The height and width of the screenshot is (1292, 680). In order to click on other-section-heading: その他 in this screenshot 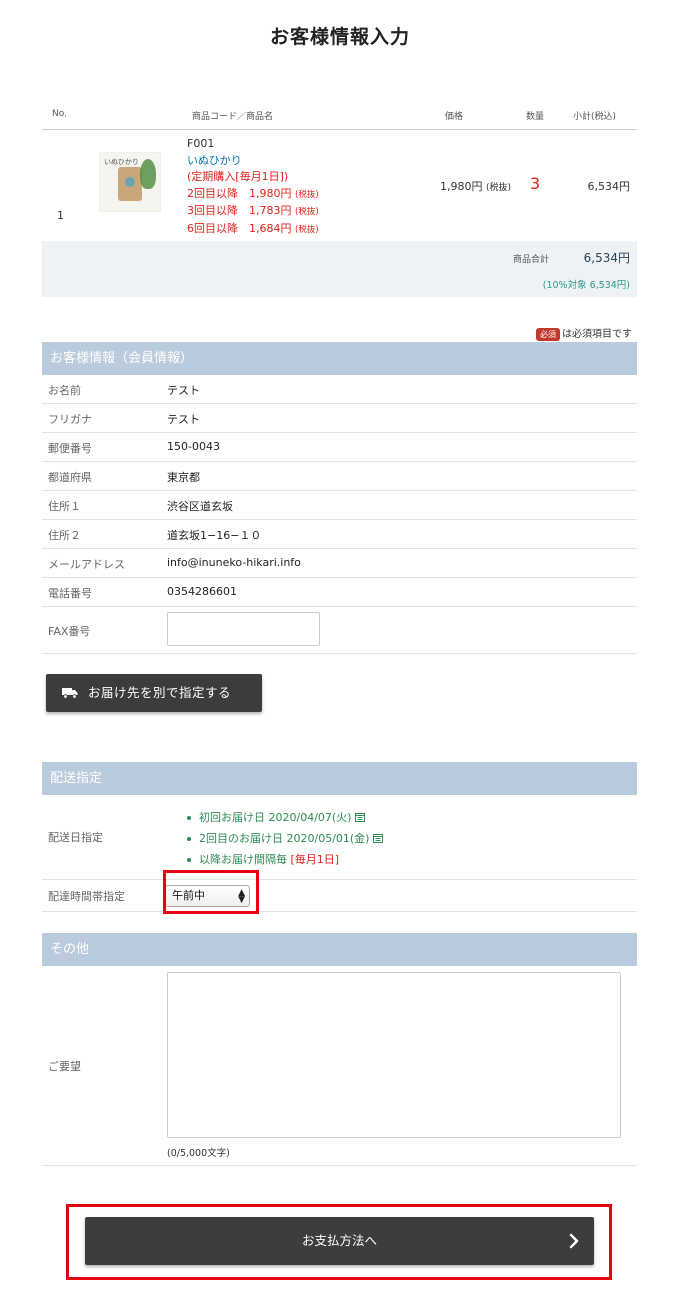, I will do `click(339, 949)`.